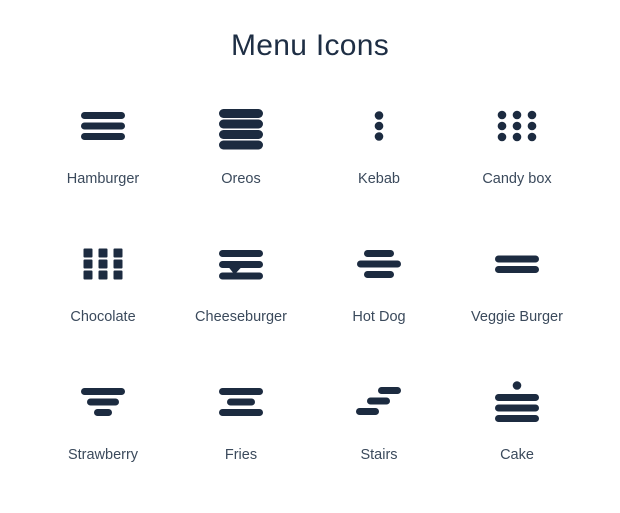 The image size is (620, 513). Describe the element at coordinates (379, 317) in the screenshot. I see `icon-label: Hot Dog` at that location.